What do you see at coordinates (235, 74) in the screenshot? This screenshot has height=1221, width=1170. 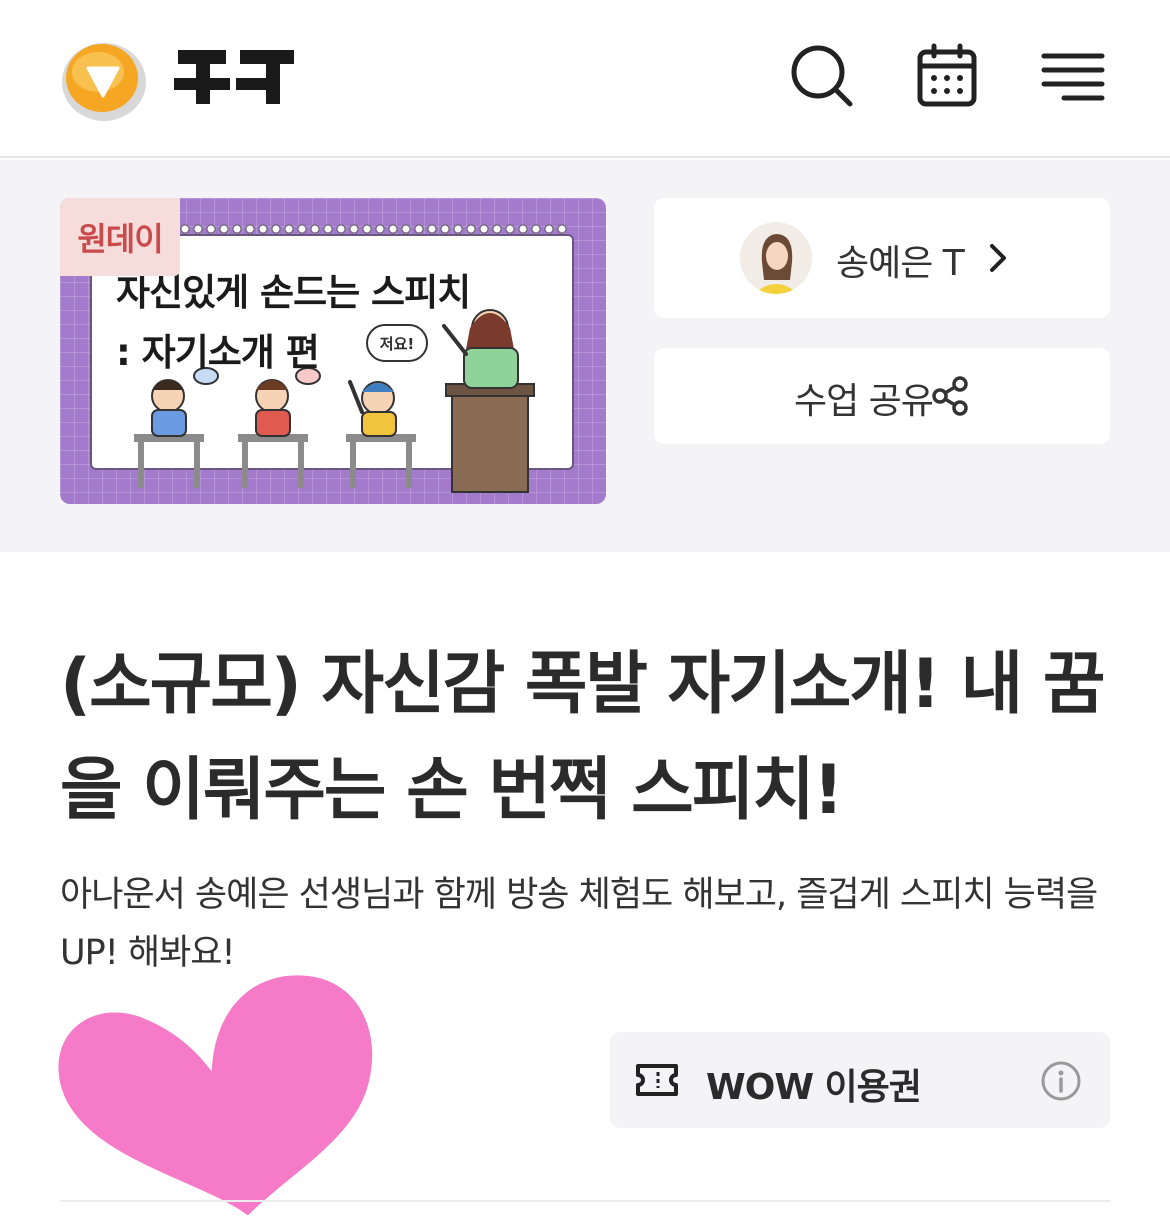 I see `logo-wordmark` at bounding box center [235, 74].